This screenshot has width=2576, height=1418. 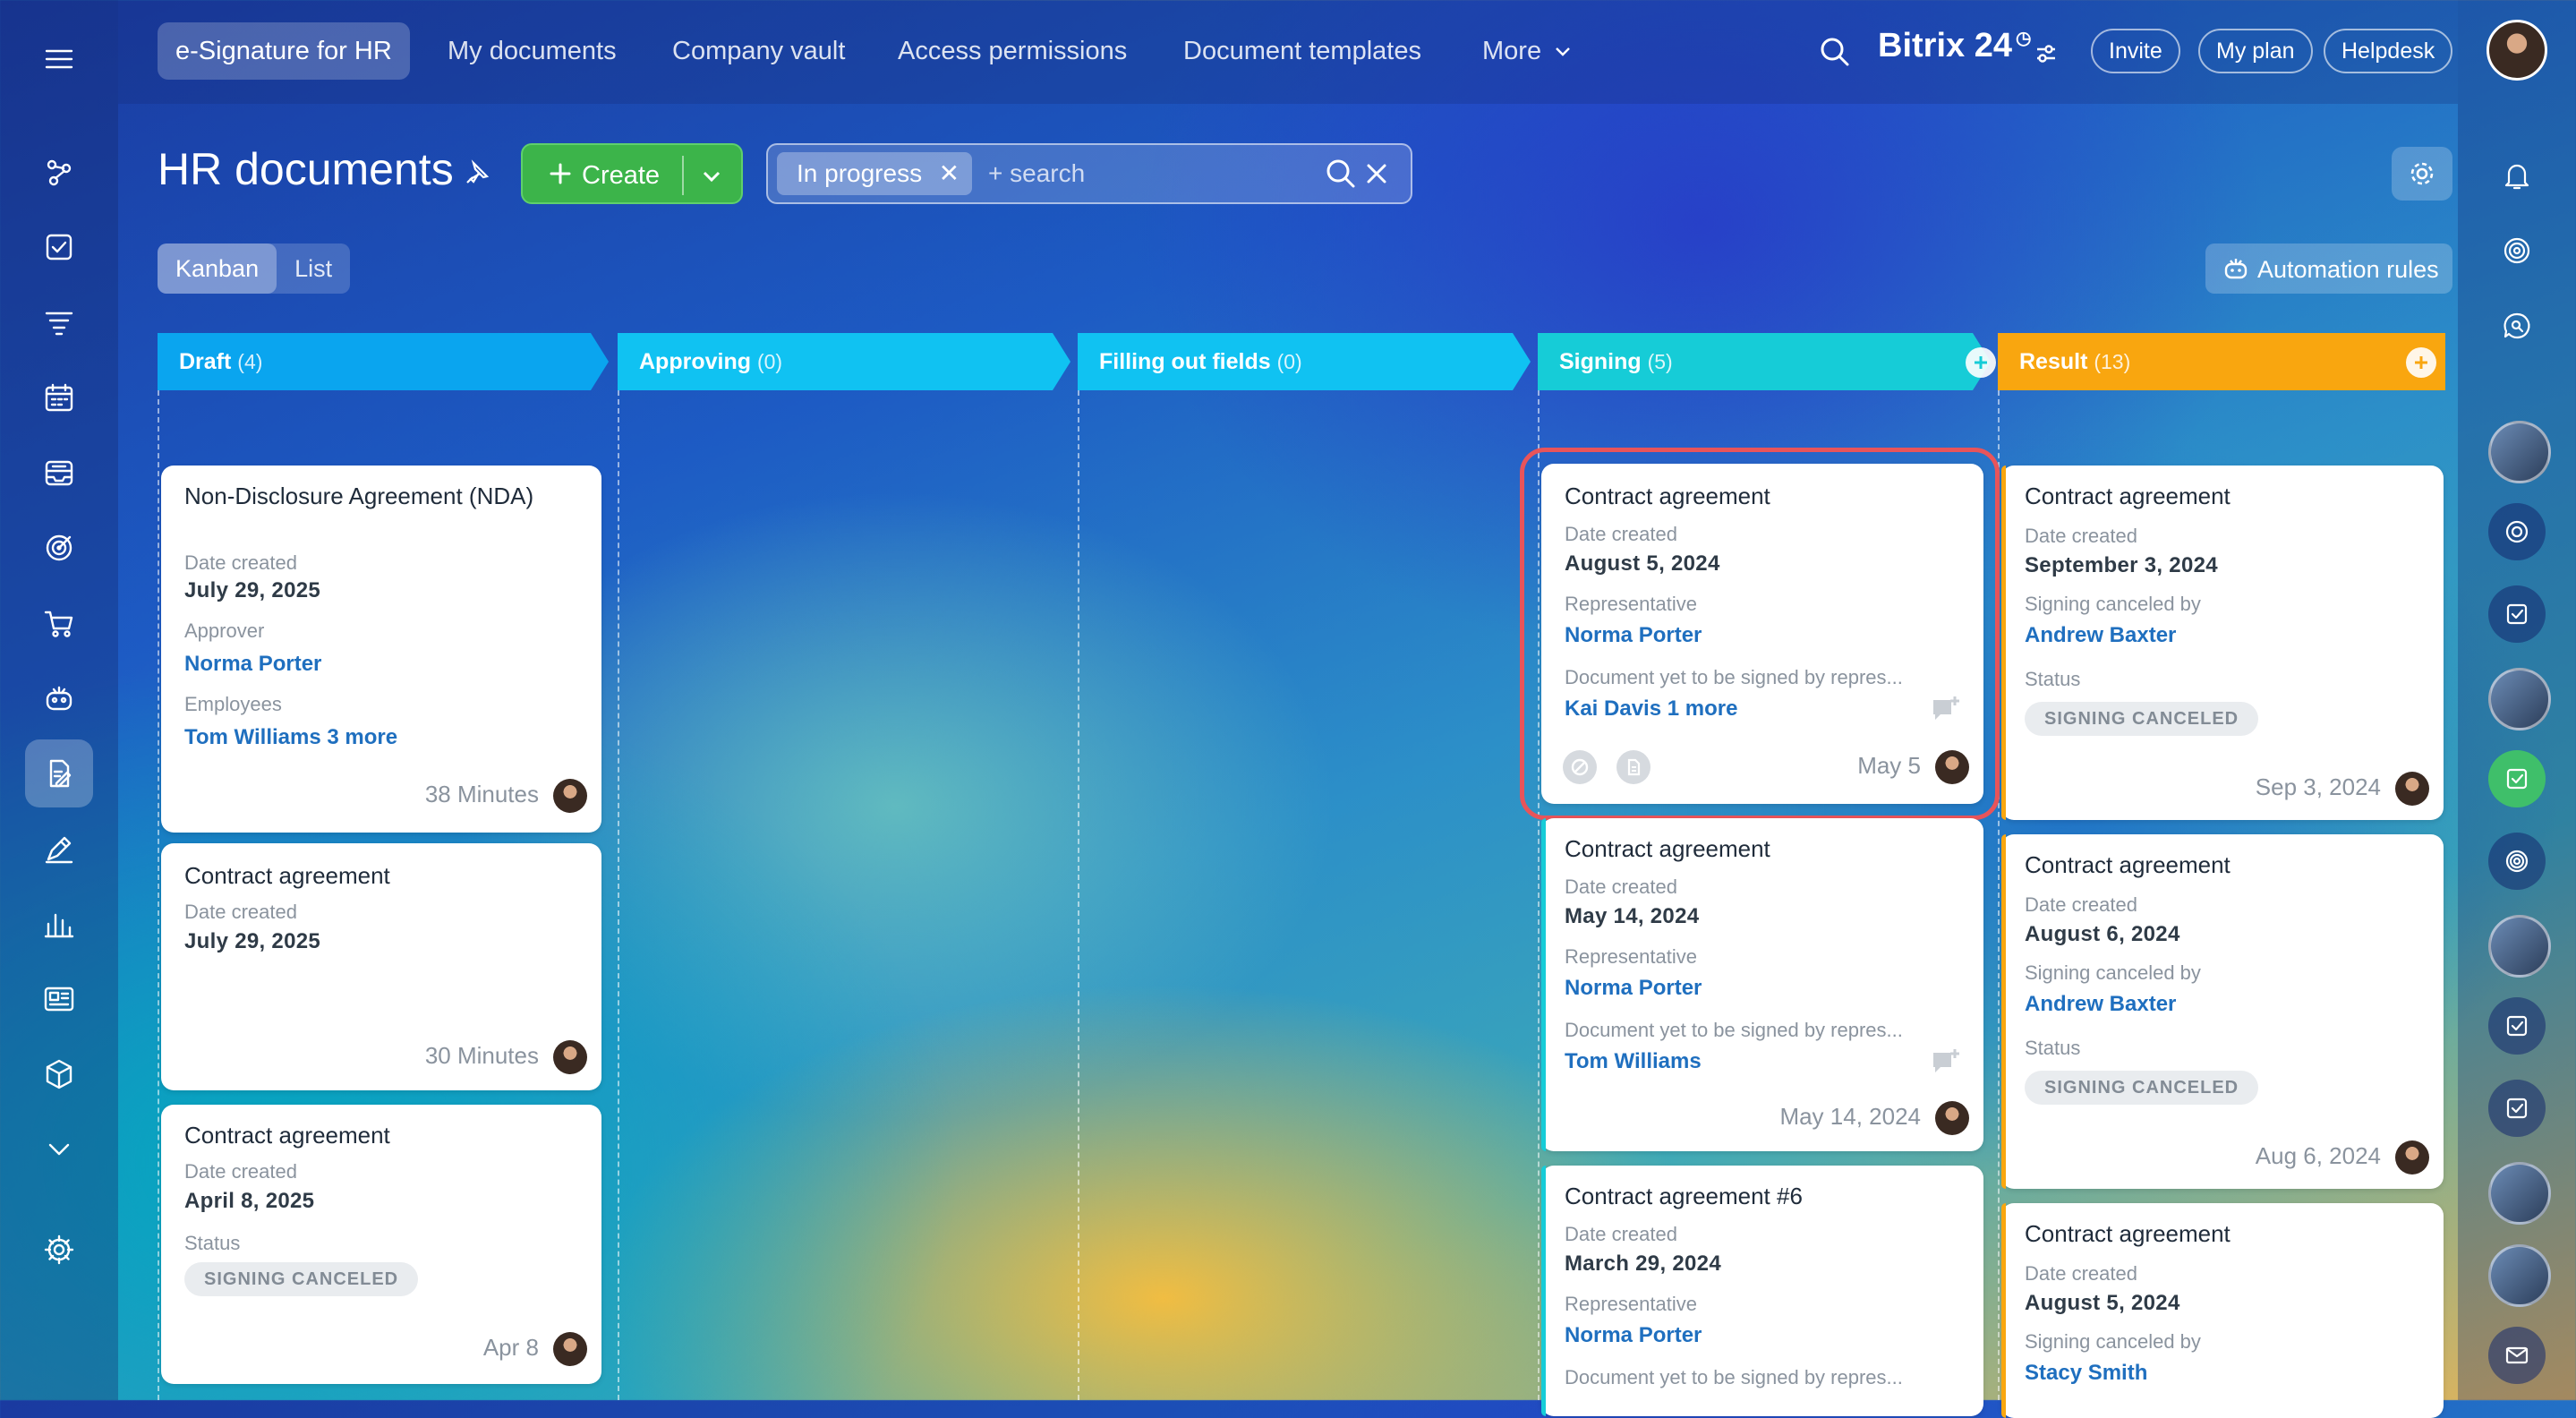 What do you see at coordinates (59, 623) in the screenshot?
I see `cart-icon` at bounding box center [59, 623].